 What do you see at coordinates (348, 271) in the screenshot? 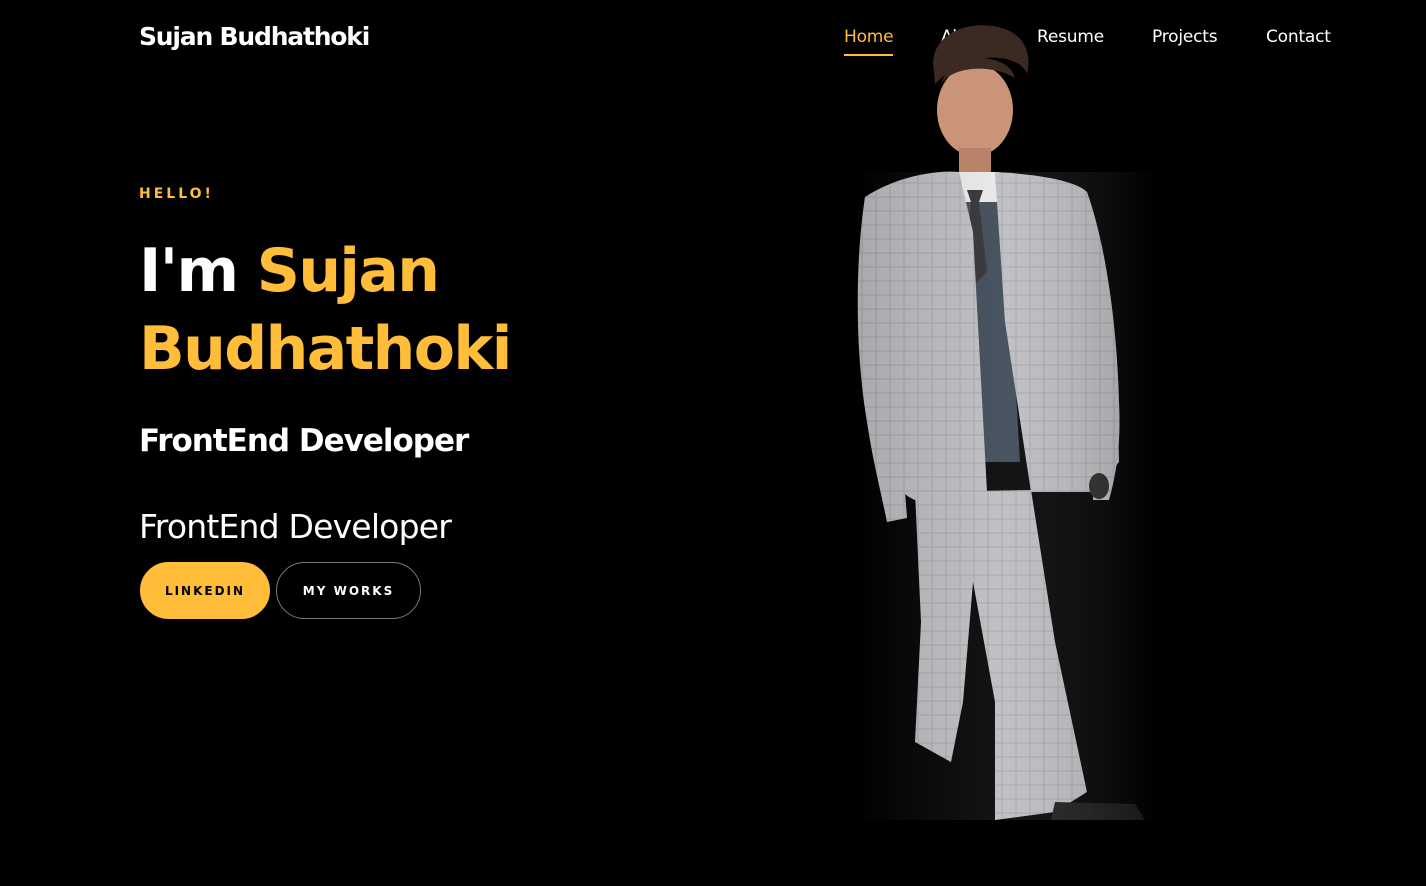
I see `hero-name-first: Sujan` at bounding box center [348, 271].